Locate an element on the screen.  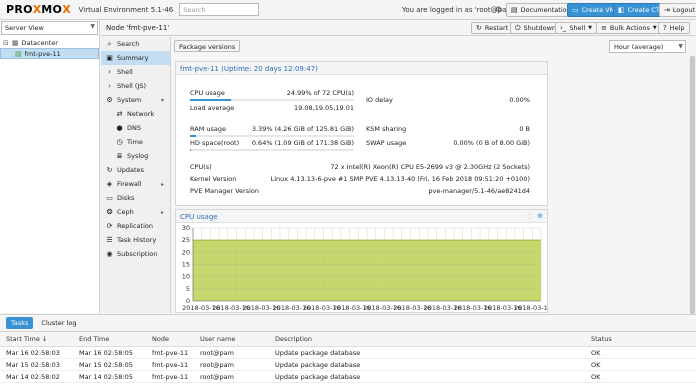
status-panel-title: fmt-pve-11 (Uptime: 20 days 12:09:47) is located at coordinates (361, 68).